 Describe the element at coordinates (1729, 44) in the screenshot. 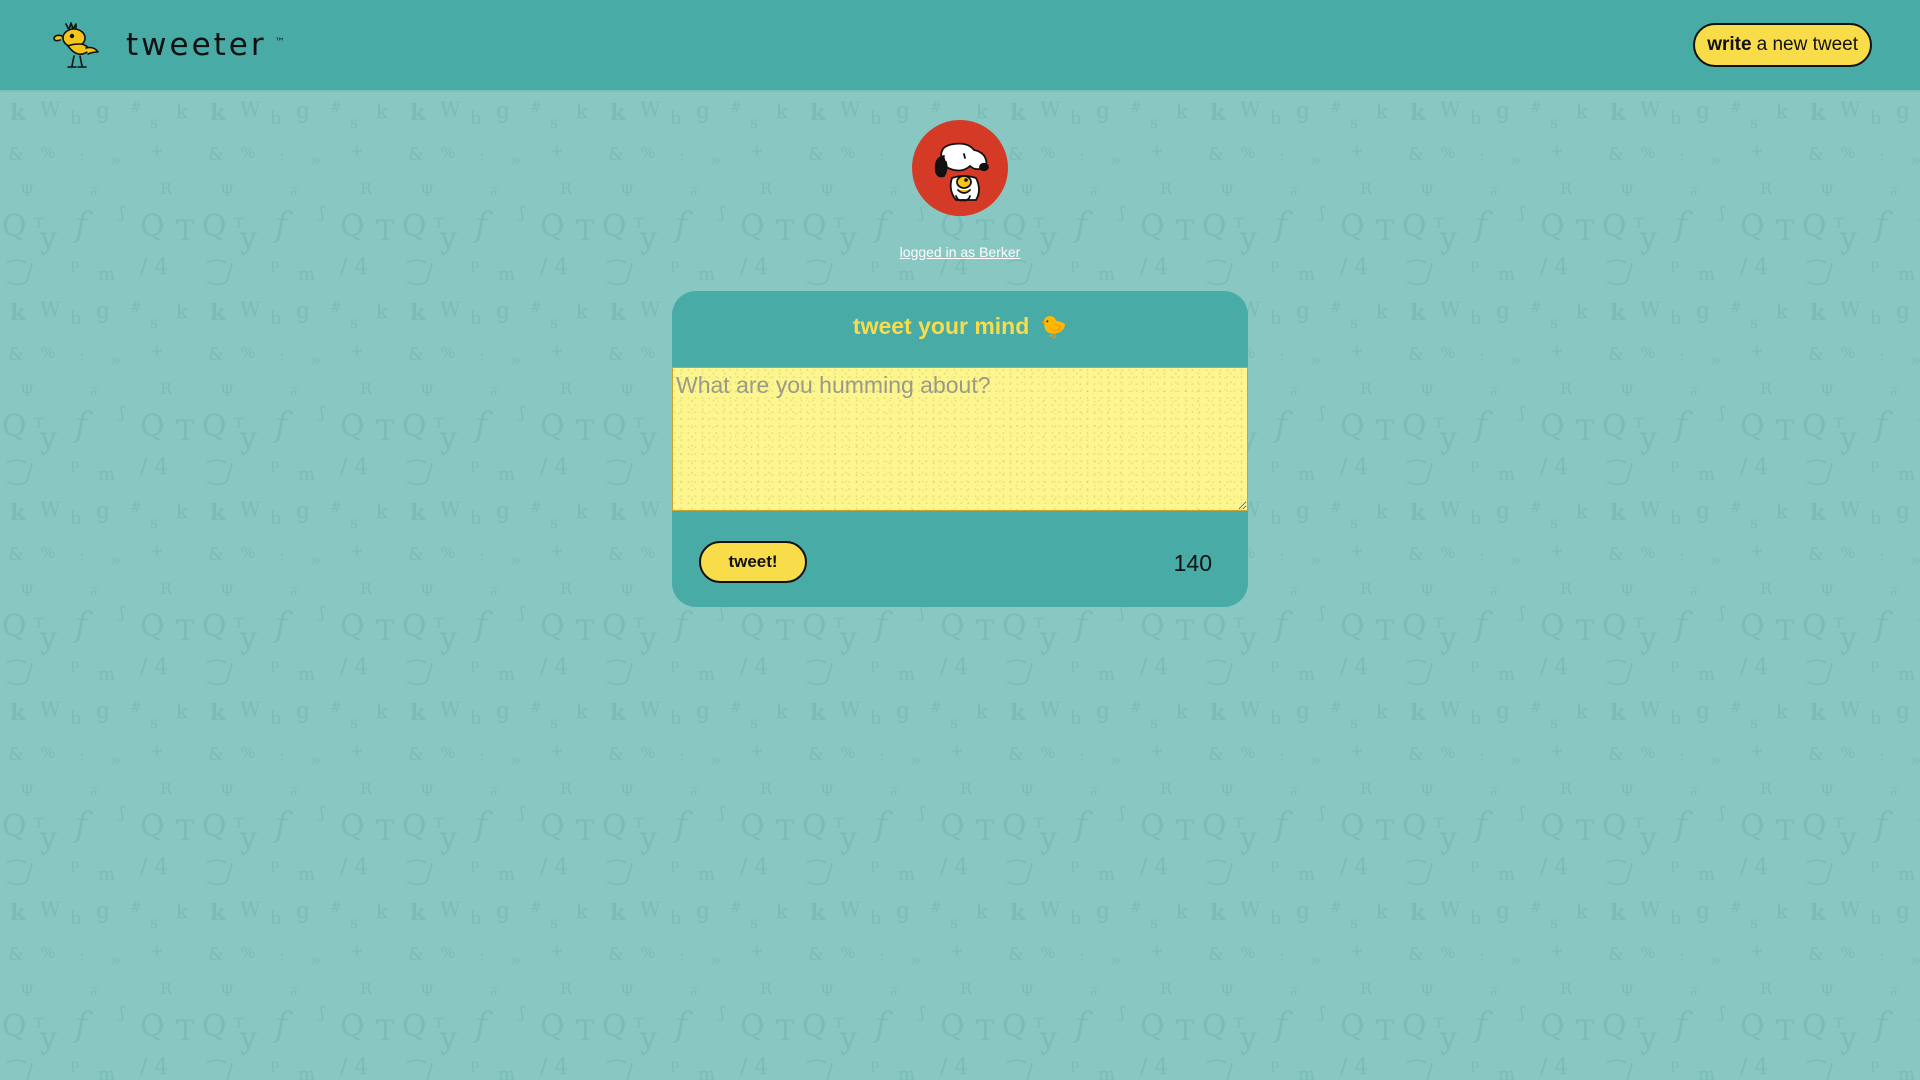

I see `write-button-strong: write` at that location.